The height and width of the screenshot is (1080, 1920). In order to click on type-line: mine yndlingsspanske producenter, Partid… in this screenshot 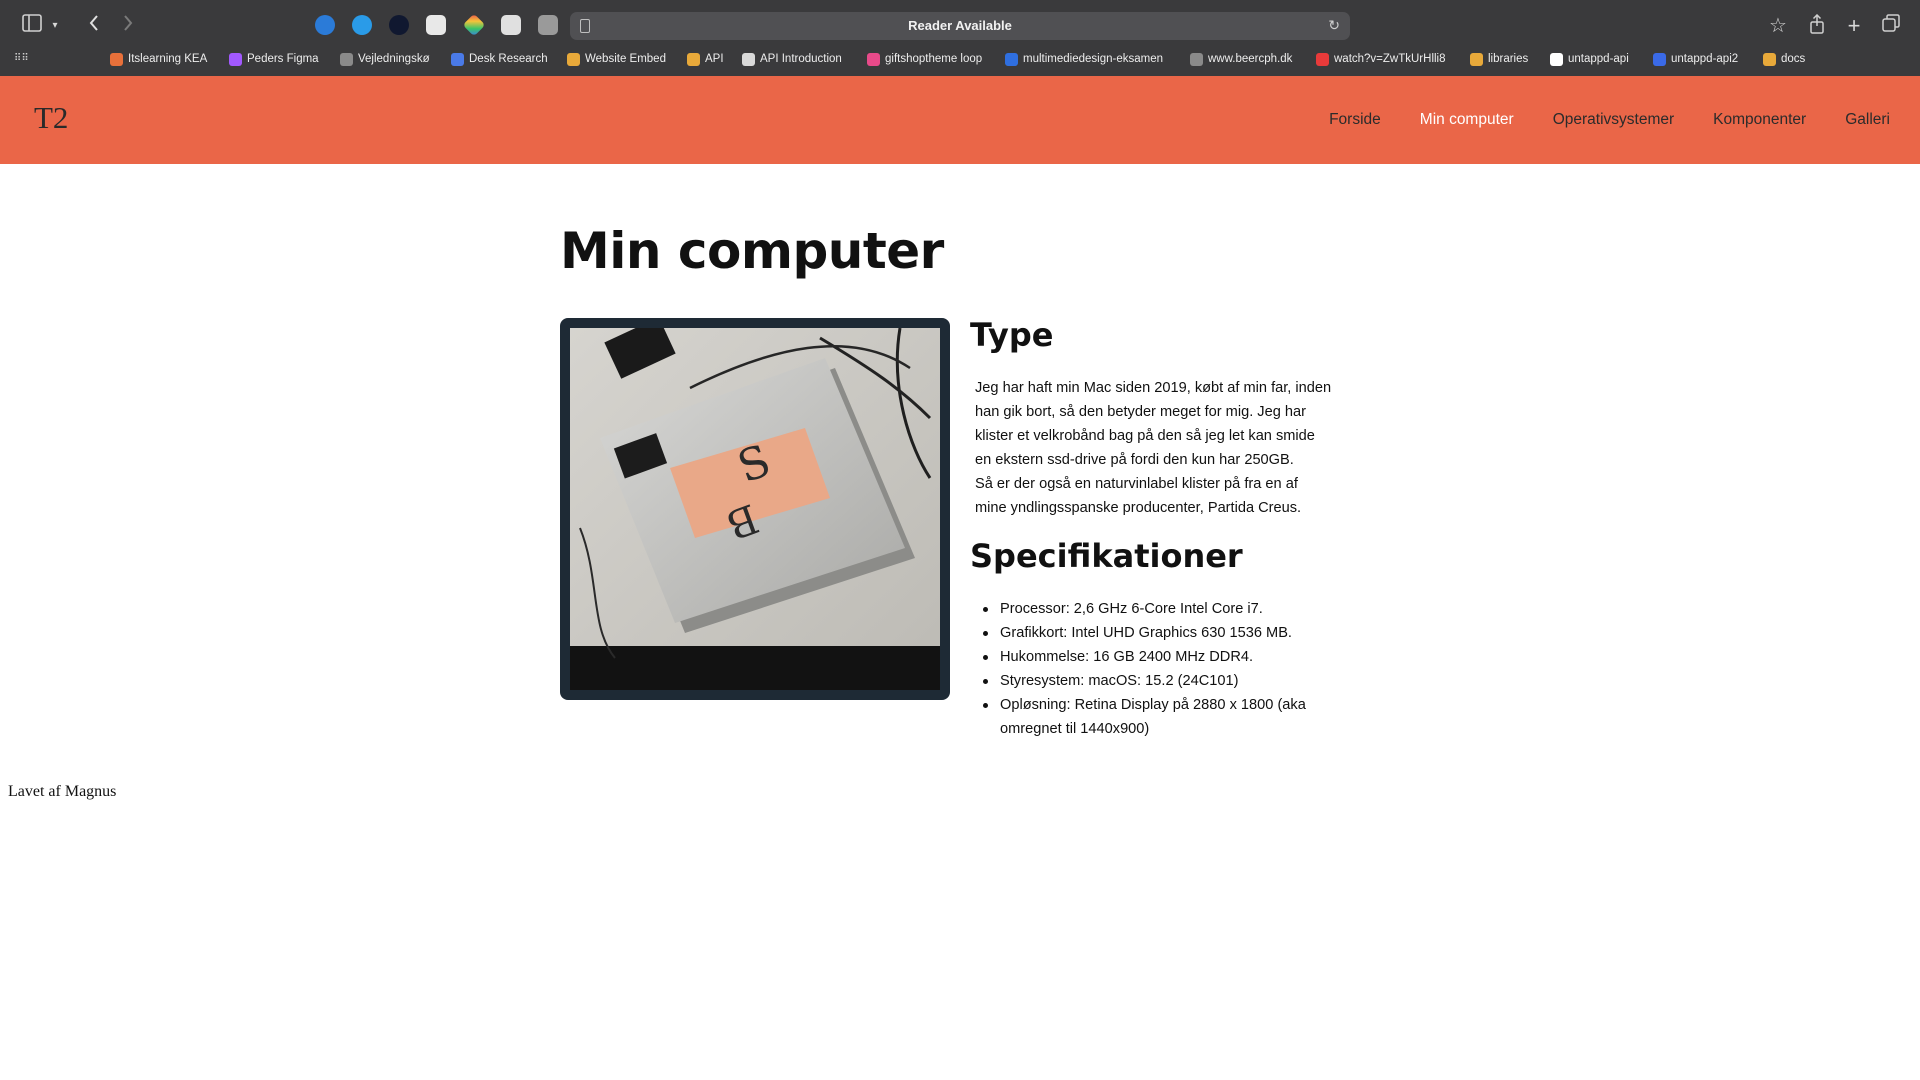, I will do `click(1138, 508)`.